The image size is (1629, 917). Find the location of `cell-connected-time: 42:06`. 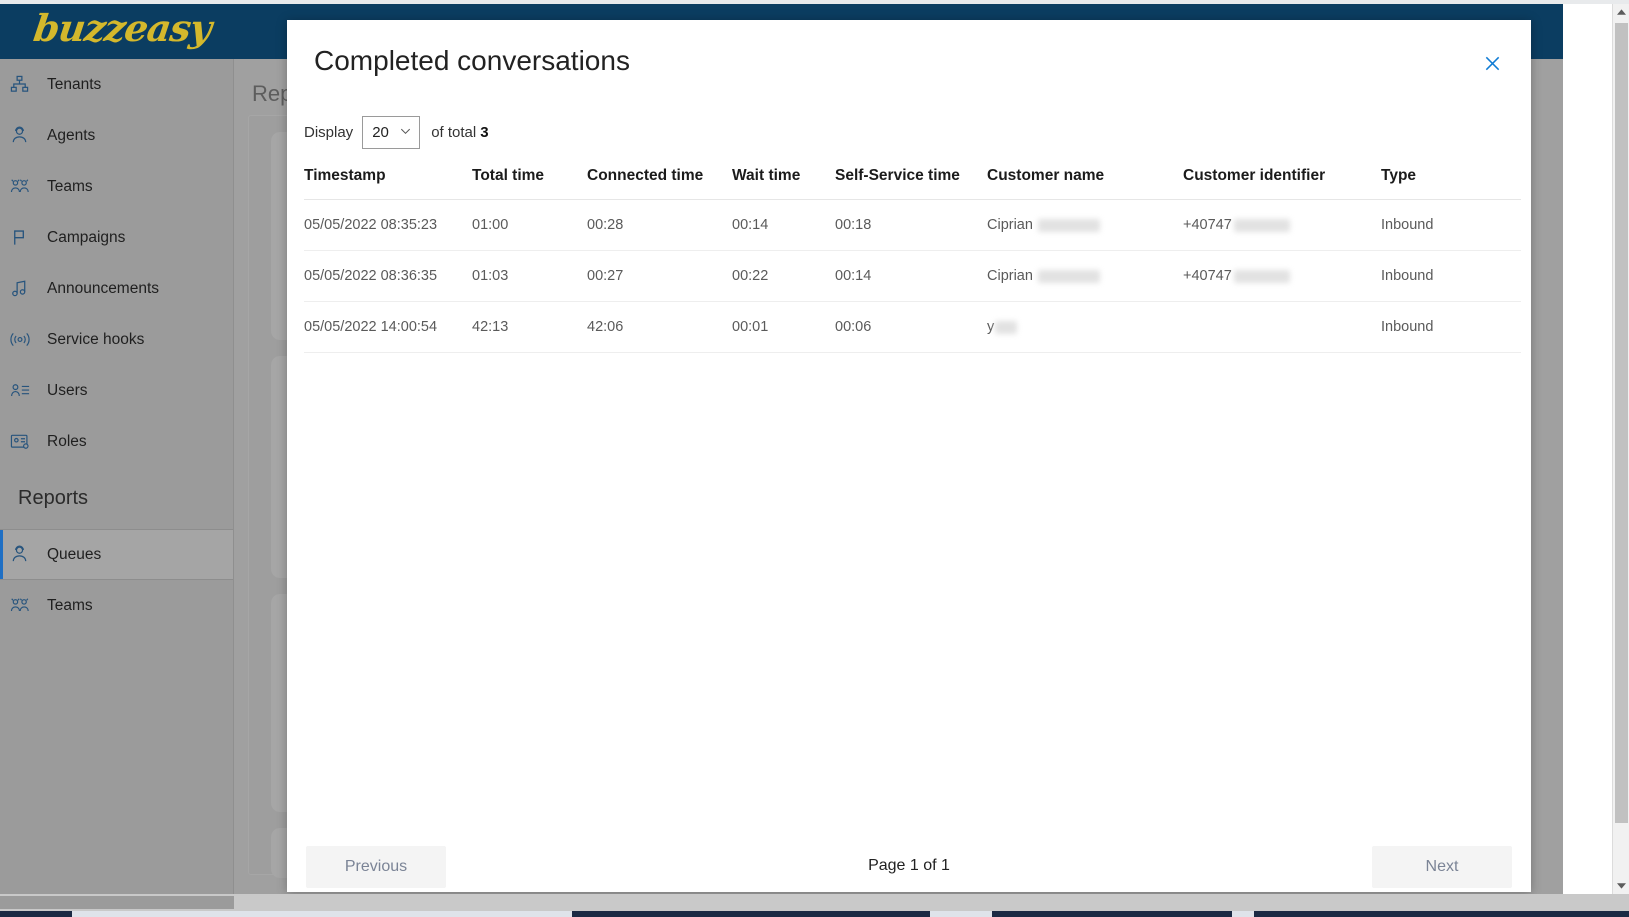

cell-connected-time: 42:06 is located at coordinates (659, 327).